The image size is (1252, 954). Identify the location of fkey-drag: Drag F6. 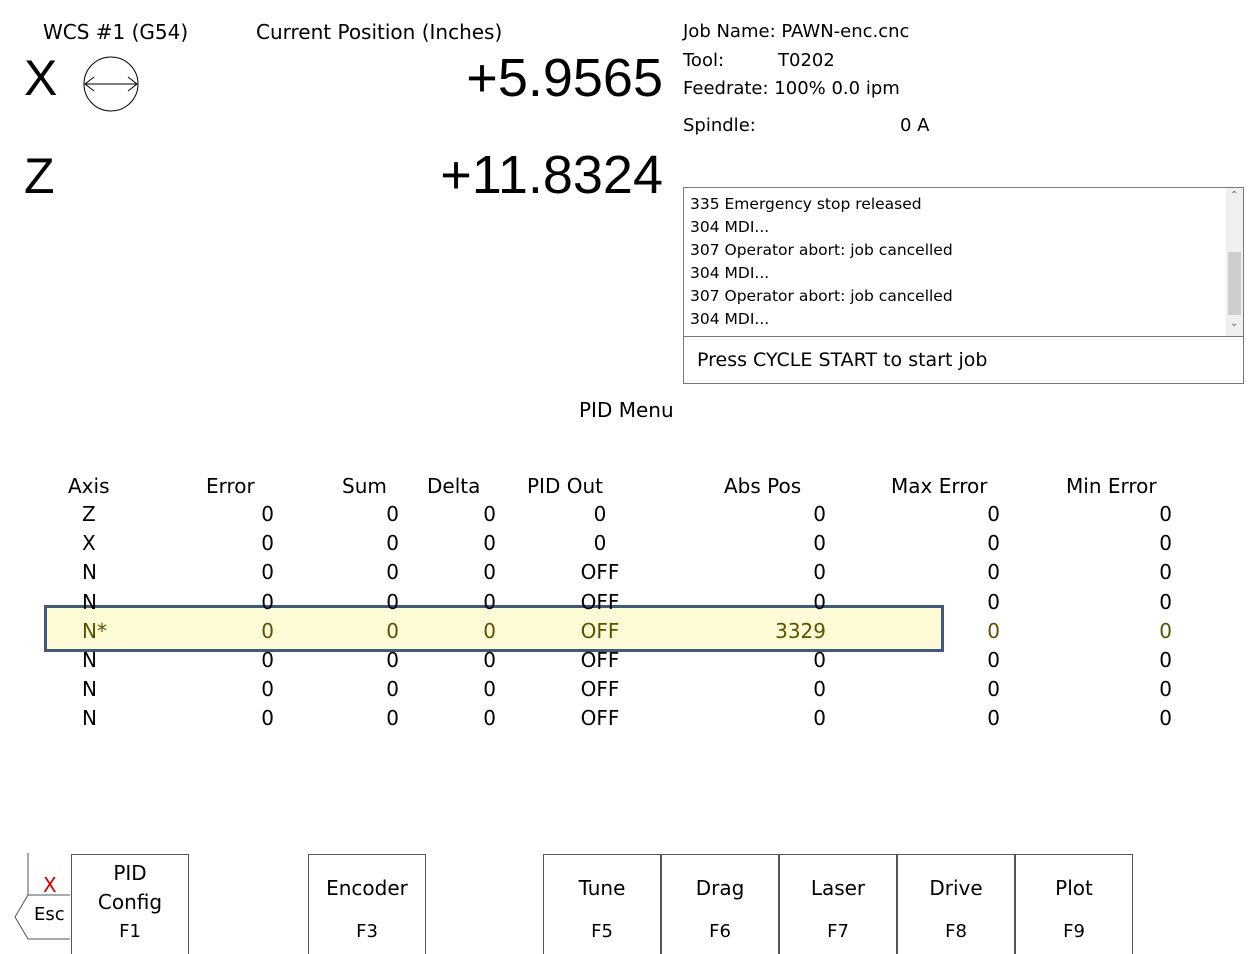
(720, 904).